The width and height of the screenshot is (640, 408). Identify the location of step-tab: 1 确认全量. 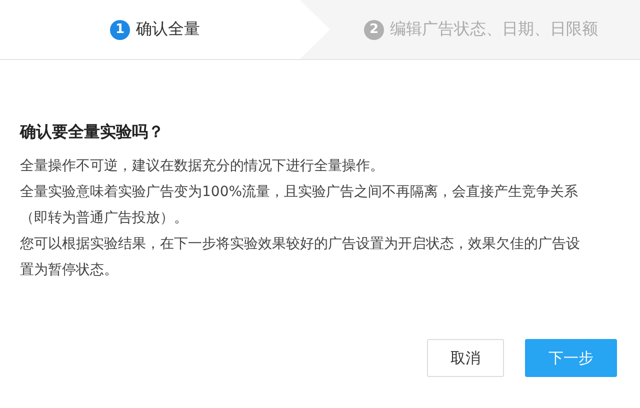
(165, 29).